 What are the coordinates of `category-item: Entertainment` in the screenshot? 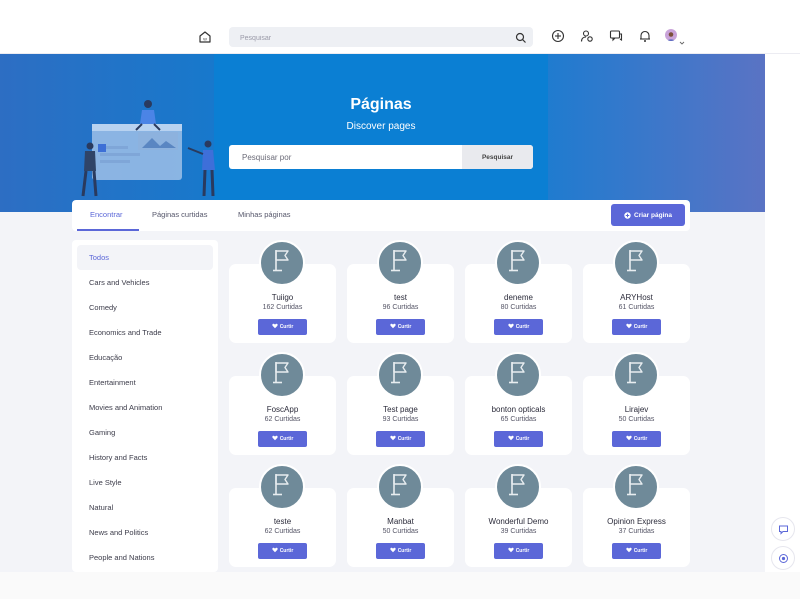 It's located at (145, 382).